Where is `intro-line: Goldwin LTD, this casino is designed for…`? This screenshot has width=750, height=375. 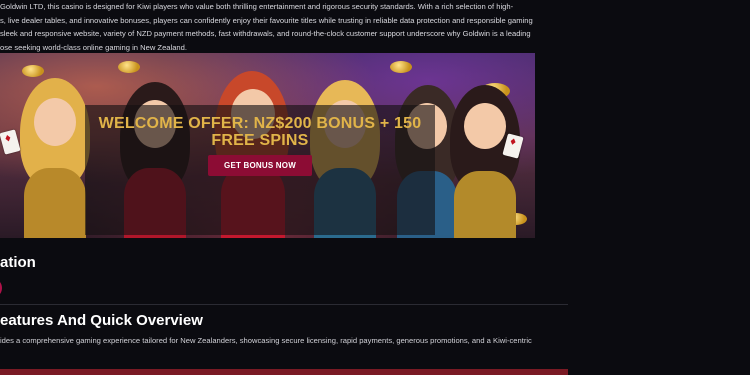
intro-line: Goldwin LTD, this casino is designed for… is located at coordinates (257, 6).